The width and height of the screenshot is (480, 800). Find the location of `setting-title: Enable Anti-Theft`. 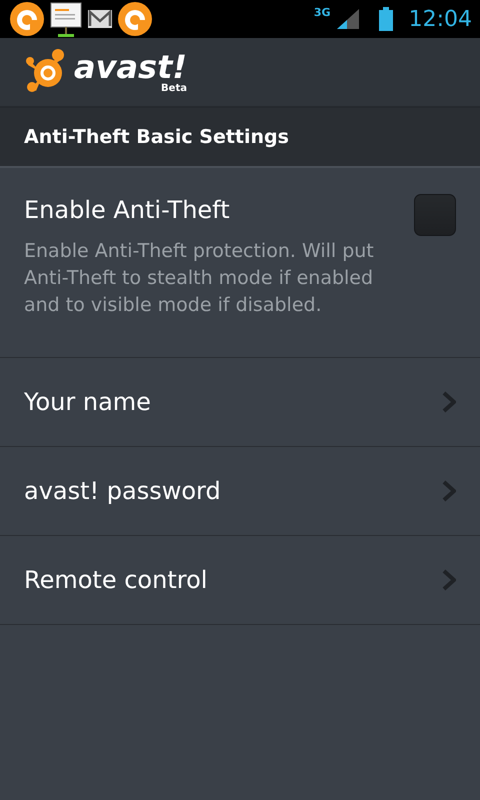

setting-title: Enable Anti-Theft is located at coordinates (127, 210).